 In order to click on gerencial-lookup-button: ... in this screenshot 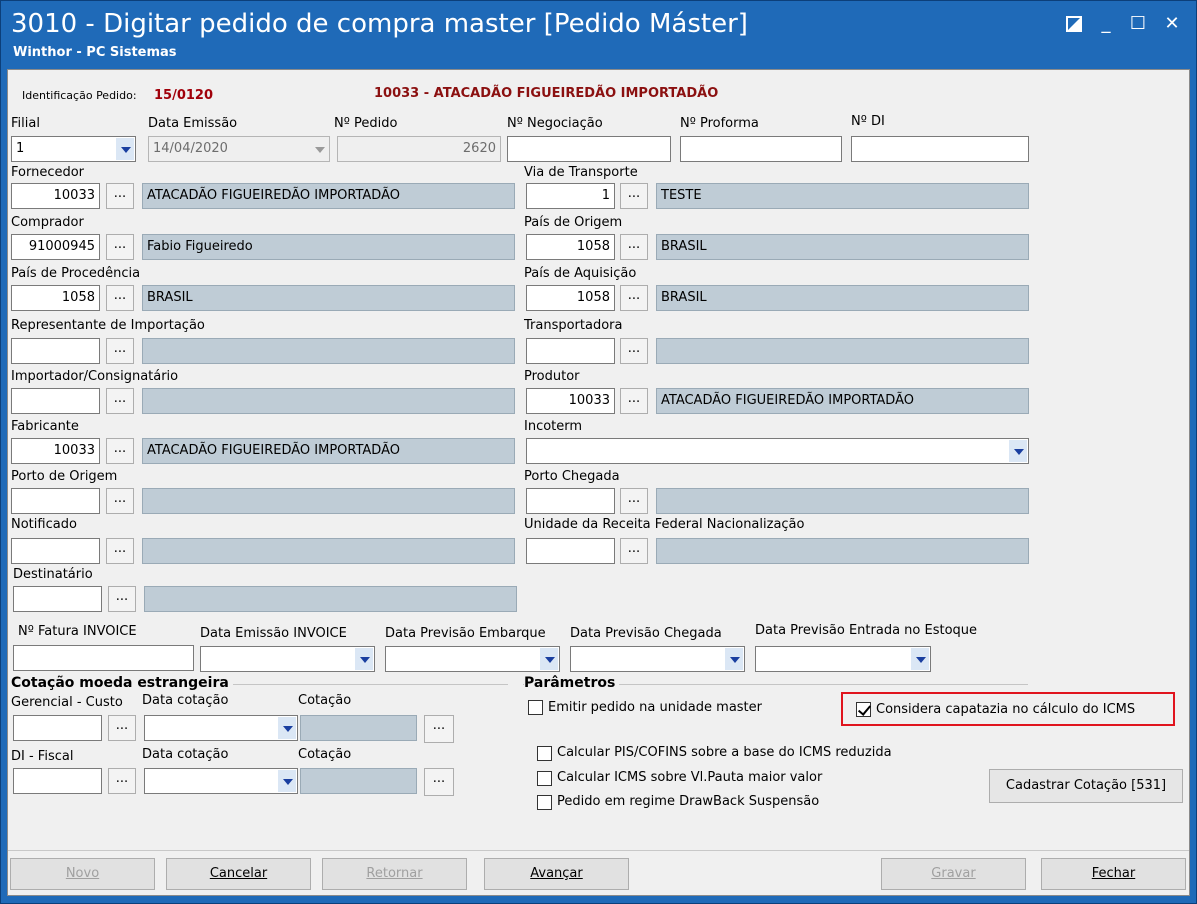, I will do `click(122, 728)`.